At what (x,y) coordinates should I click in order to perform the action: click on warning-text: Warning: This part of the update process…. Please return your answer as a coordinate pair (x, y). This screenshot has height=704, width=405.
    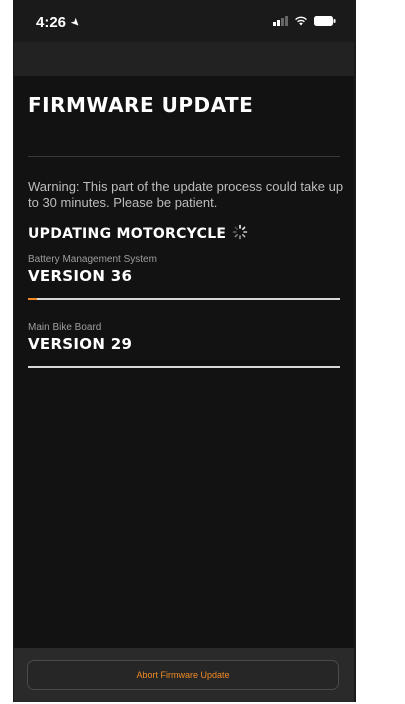
    Looking at the image, I should click on (186, 194).